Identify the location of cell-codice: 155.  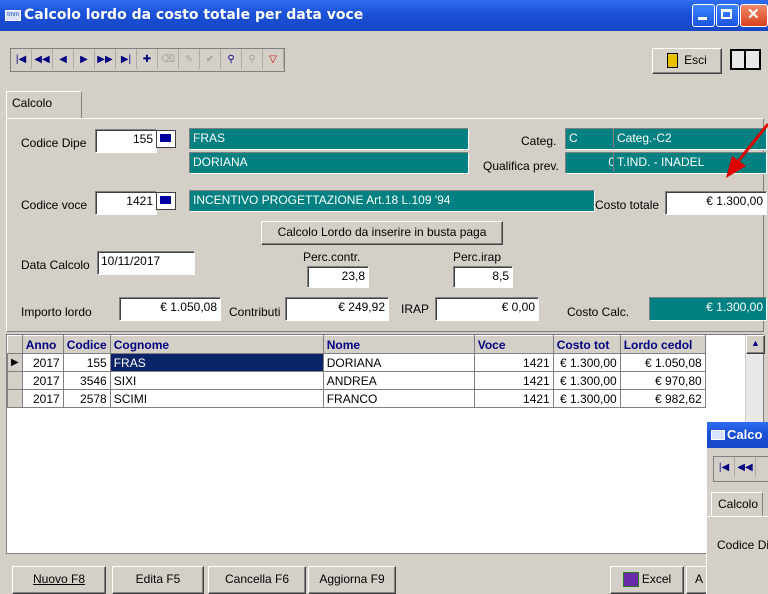
(86, 362).